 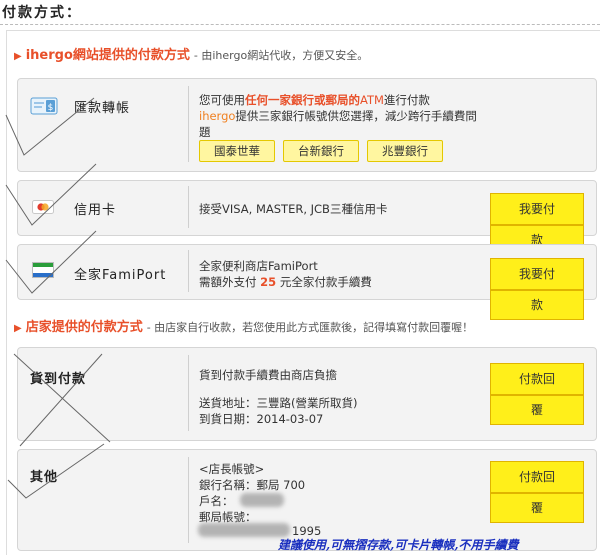 I want to click on other-bank-name: 銀行名稱：郵局 700, so click(x=252, y=485).